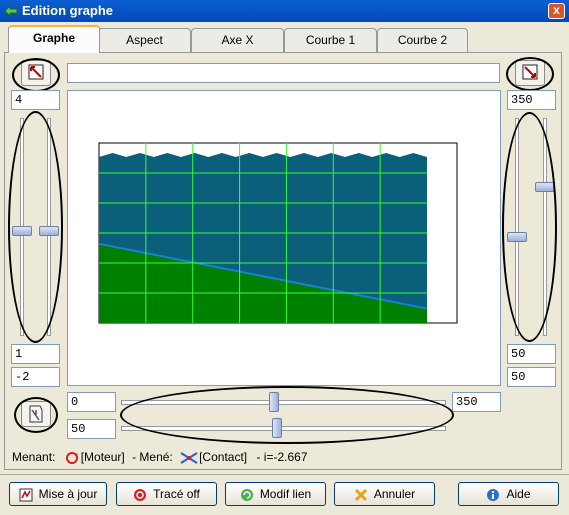 The image size is (569, 515). I want to click on fit-left-button, so click(36, 73).